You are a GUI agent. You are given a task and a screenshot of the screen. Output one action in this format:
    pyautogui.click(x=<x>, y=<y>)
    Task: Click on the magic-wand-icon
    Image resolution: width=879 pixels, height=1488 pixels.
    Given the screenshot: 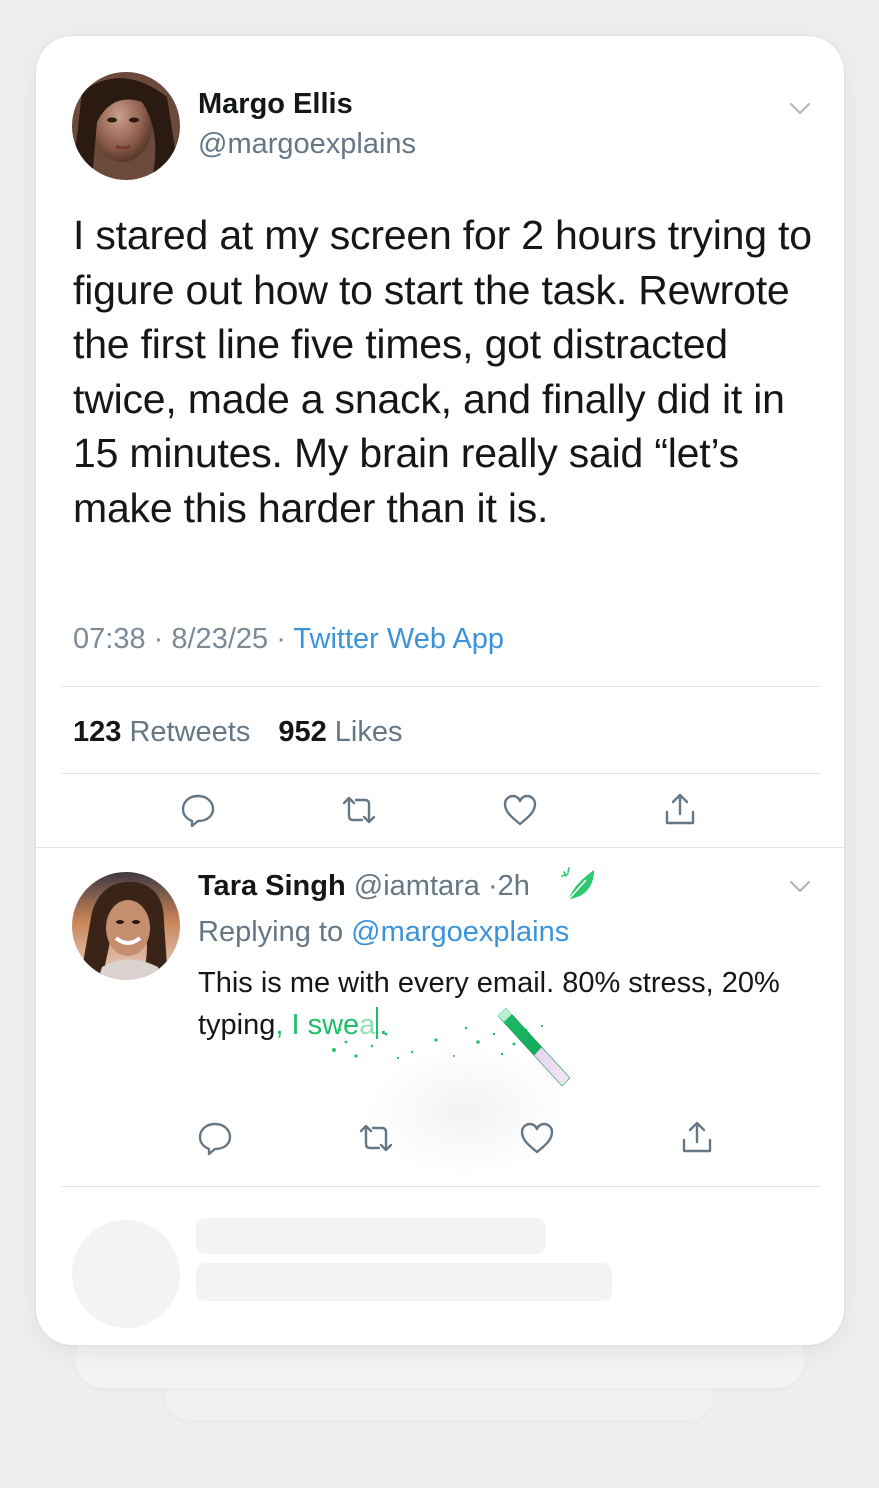 What is the action you would take?
    pyautogui.click(x=534, y=1047)
    